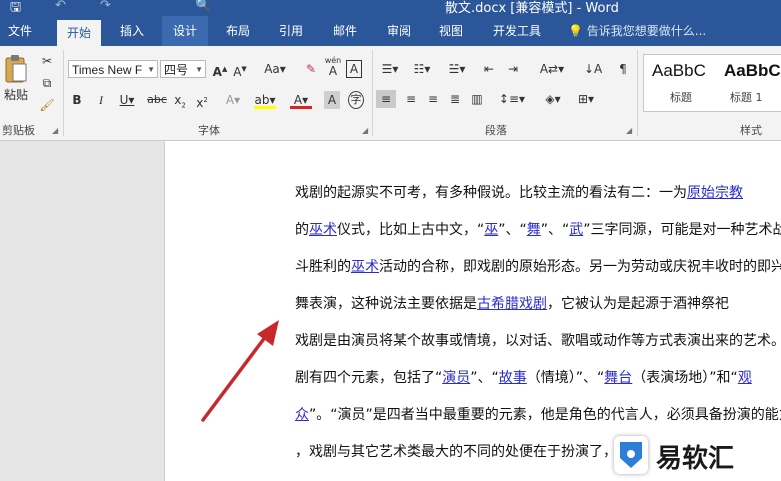  Describe the element at coordinates (618, 378) in the screenshot. I see `hyperlink: 舞台` at that location.